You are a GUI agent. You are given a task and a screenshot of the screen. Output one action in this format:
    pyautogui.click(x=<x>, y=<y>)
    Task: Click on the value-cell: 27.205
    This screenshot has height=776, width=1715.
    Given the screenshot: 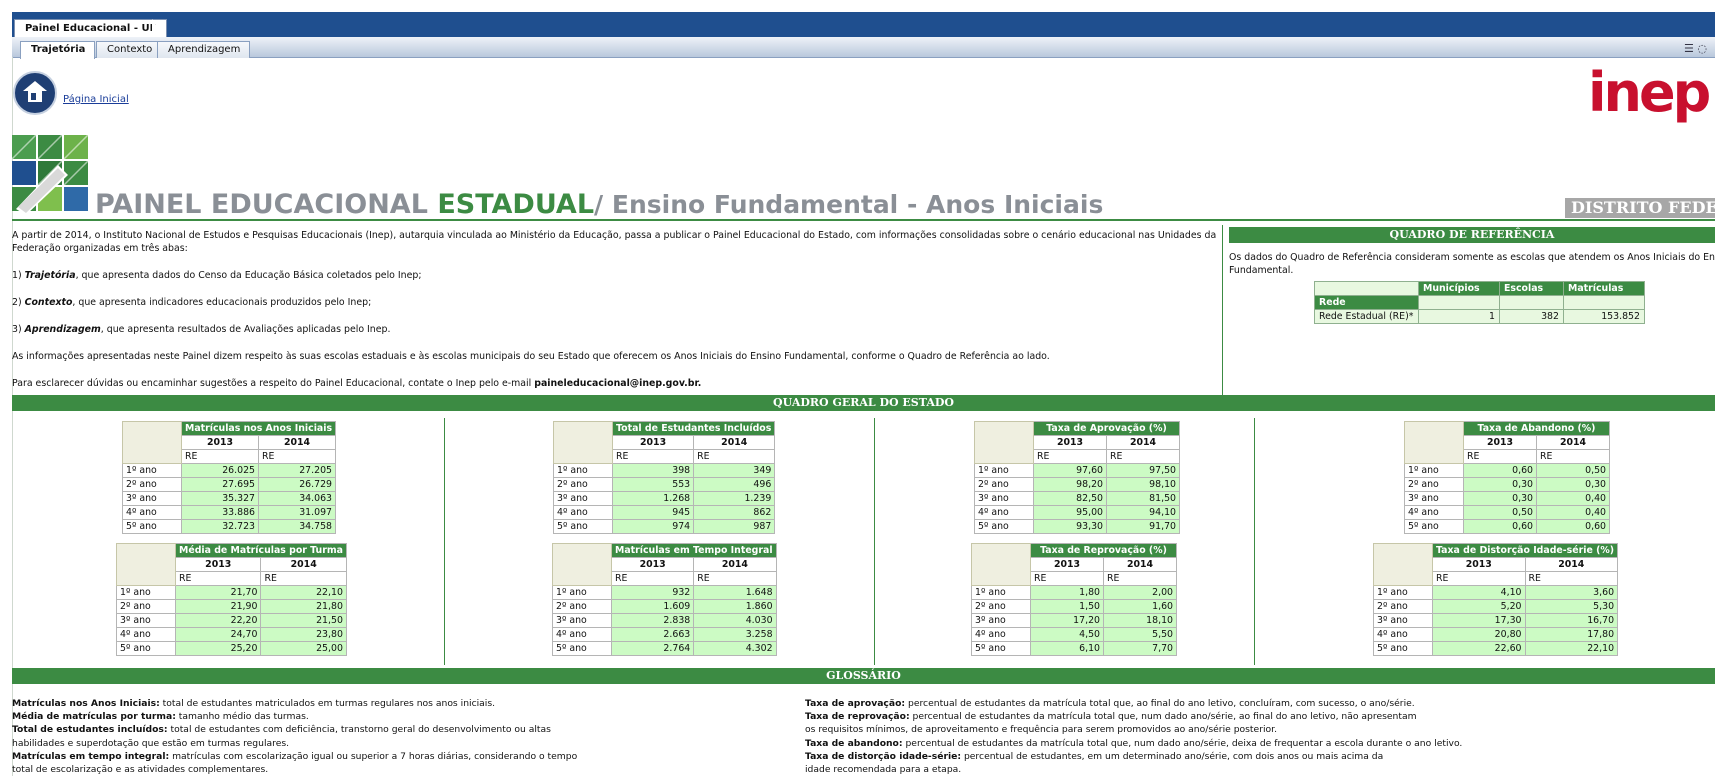 What is the action you would take?
    pyautogui.click(x=297, y=470)
    